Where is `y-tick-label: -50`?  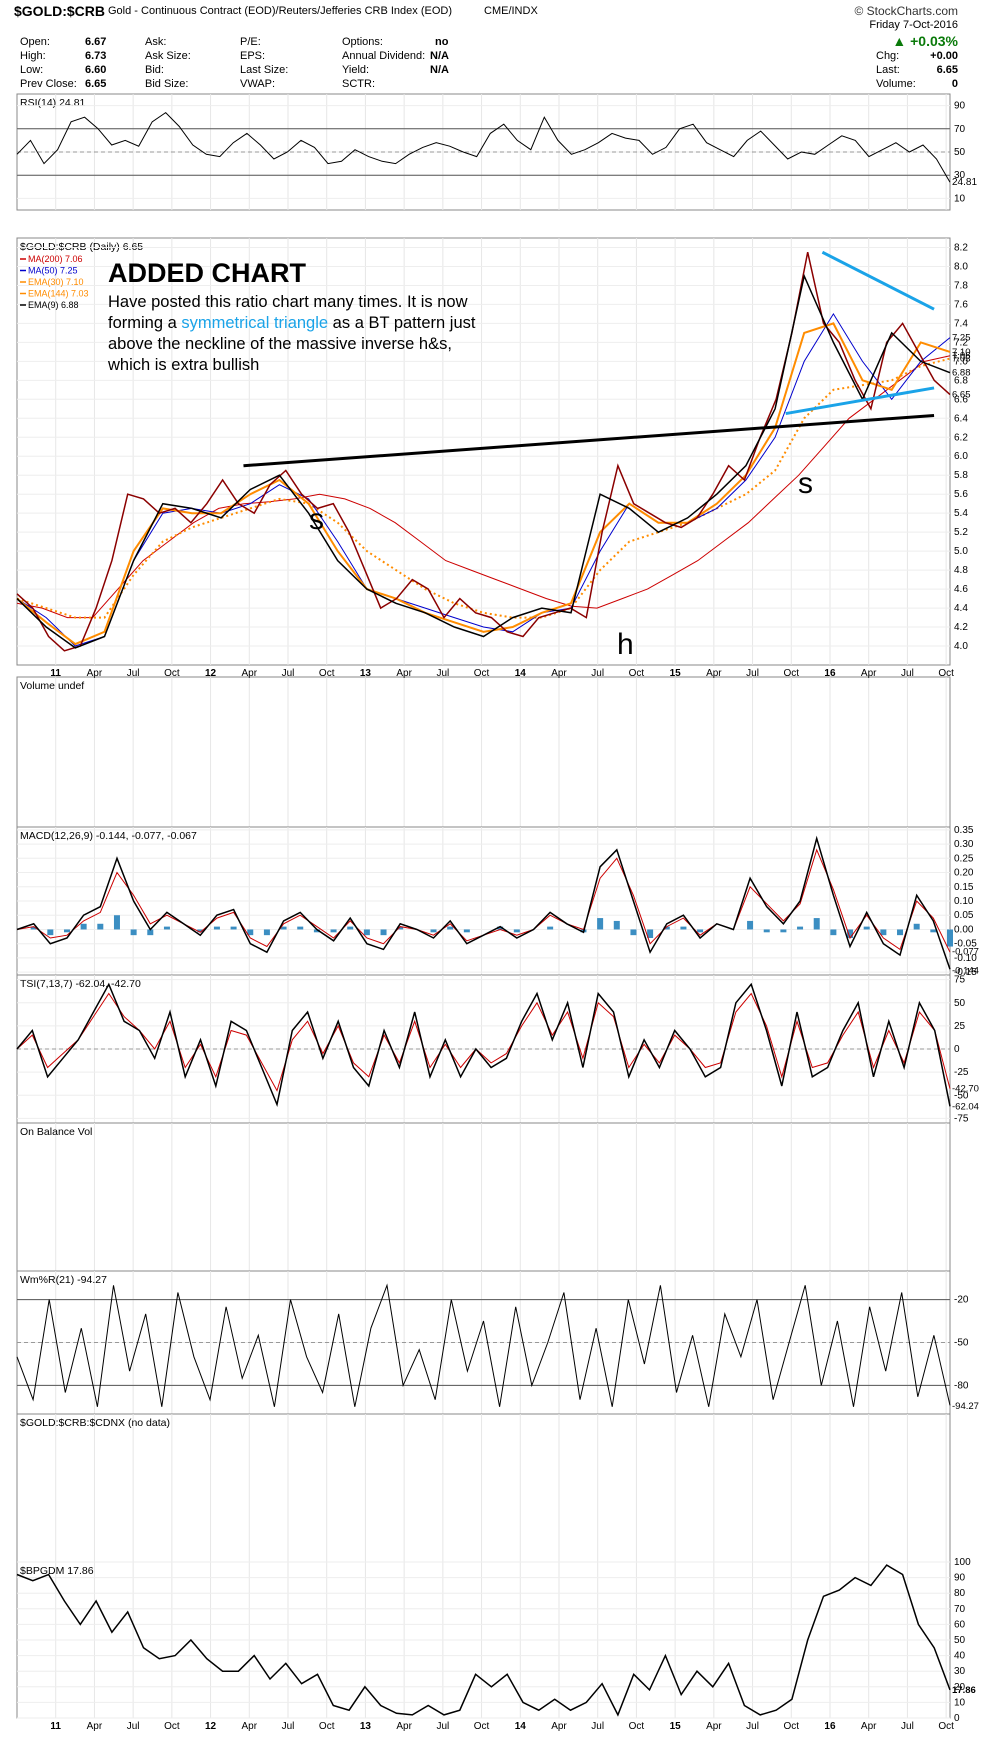 y-tick-label: -50 is located at coordinates (961, 1343).